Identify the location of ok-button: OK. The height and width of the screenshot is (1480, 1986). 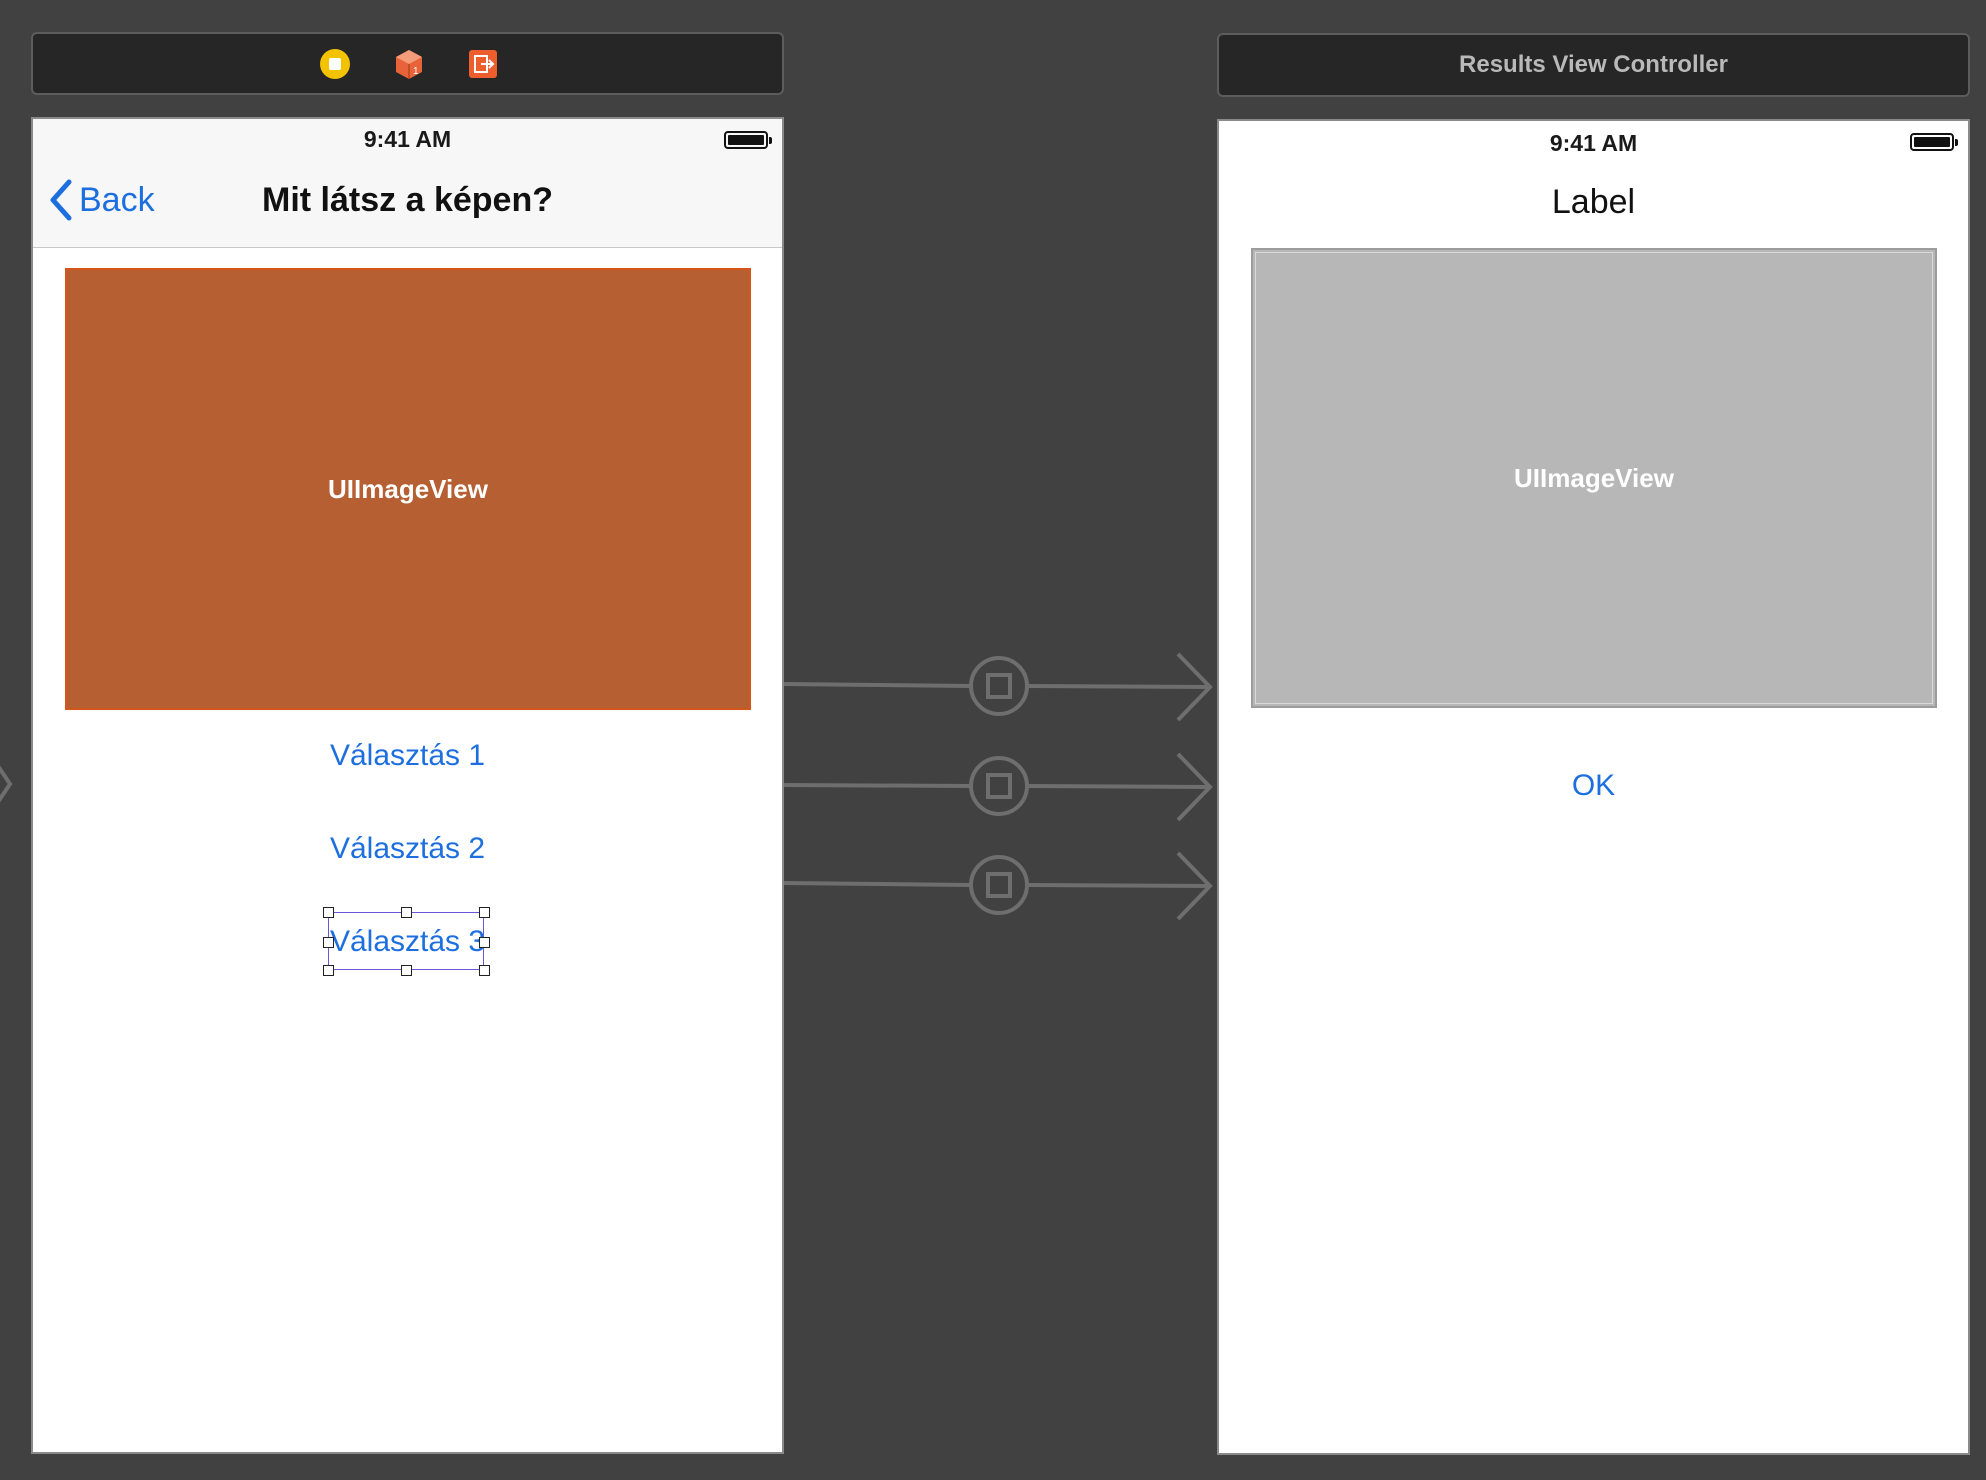
(1593, 786).